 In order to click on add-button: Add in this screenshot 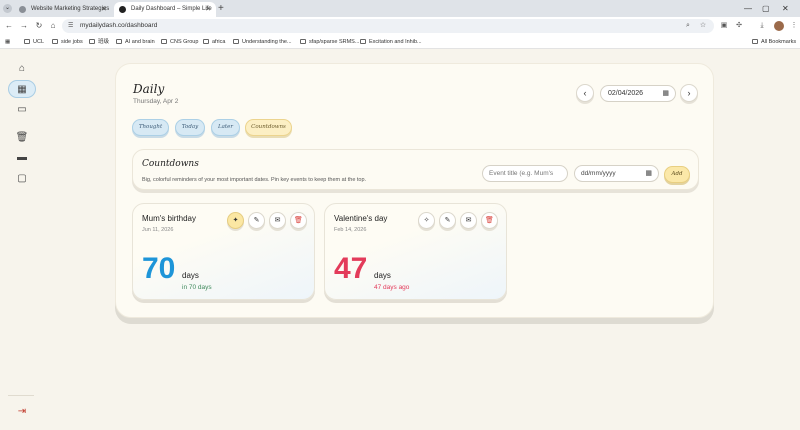, I will do `click(677, 174)`.